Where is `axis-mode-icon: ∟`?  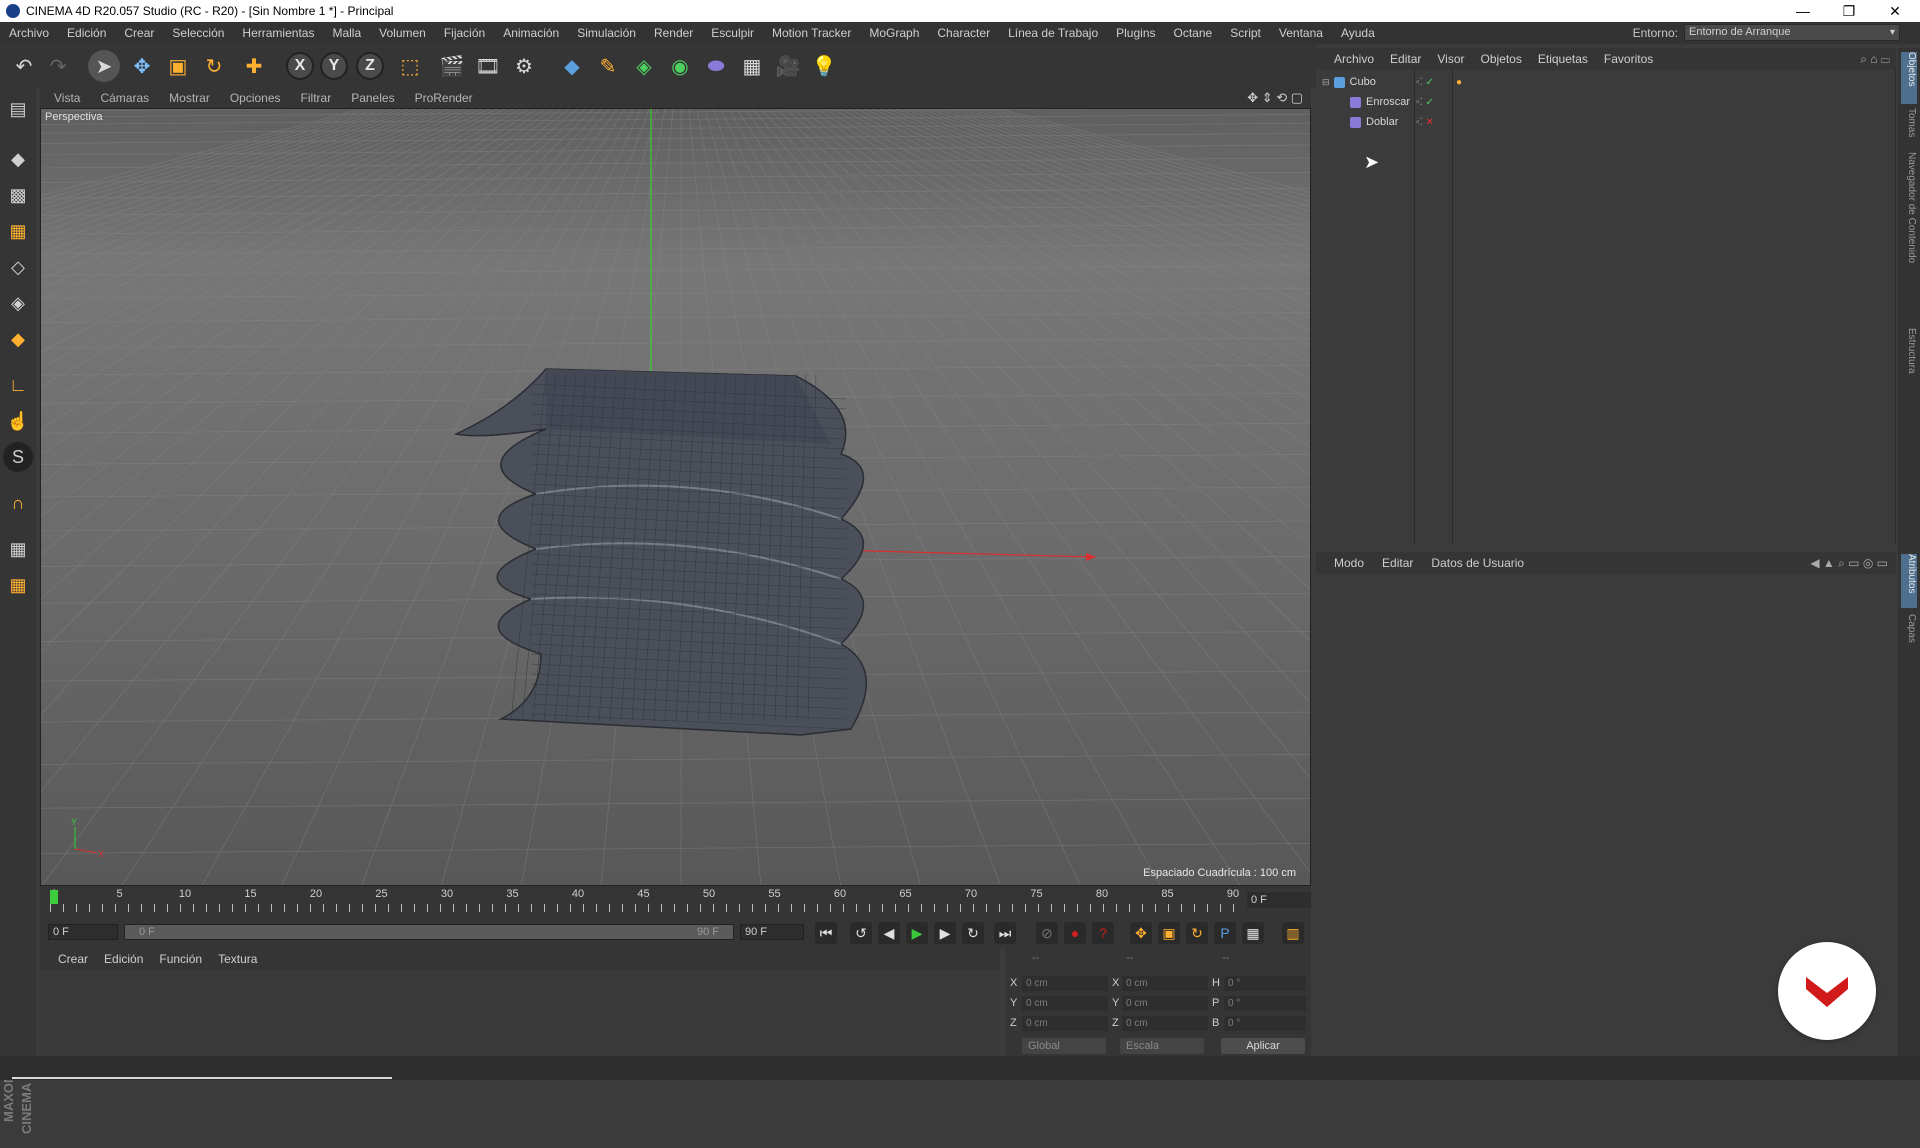 axis-mode-icon: ∟ is located at coordinates (18, 385).